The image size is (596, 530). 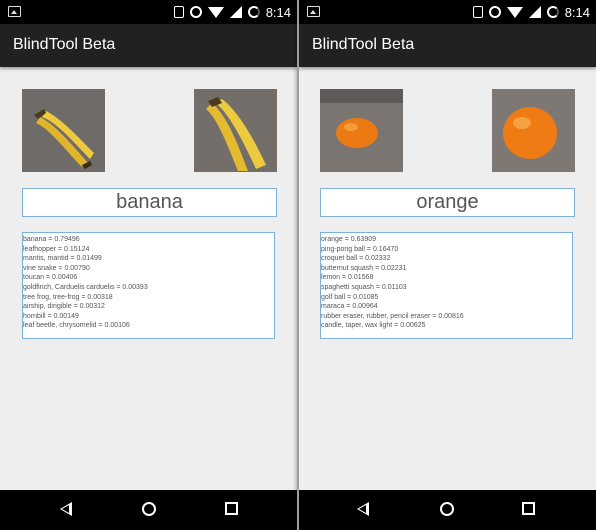 I want to click on result-line: leafhopper = 0.15124, so click(x=56, y=249).